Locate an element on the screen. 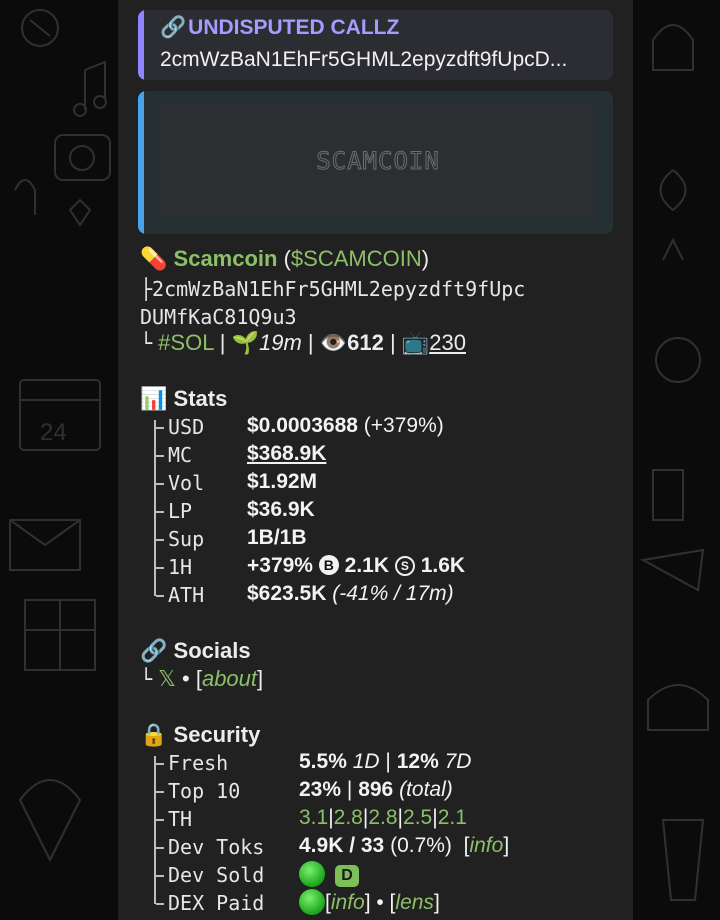 This screenshot has height=920, width=720. dev-toks-value: 4.9K / 33 (0.7%) [info] is located at coordinates (404, 845).